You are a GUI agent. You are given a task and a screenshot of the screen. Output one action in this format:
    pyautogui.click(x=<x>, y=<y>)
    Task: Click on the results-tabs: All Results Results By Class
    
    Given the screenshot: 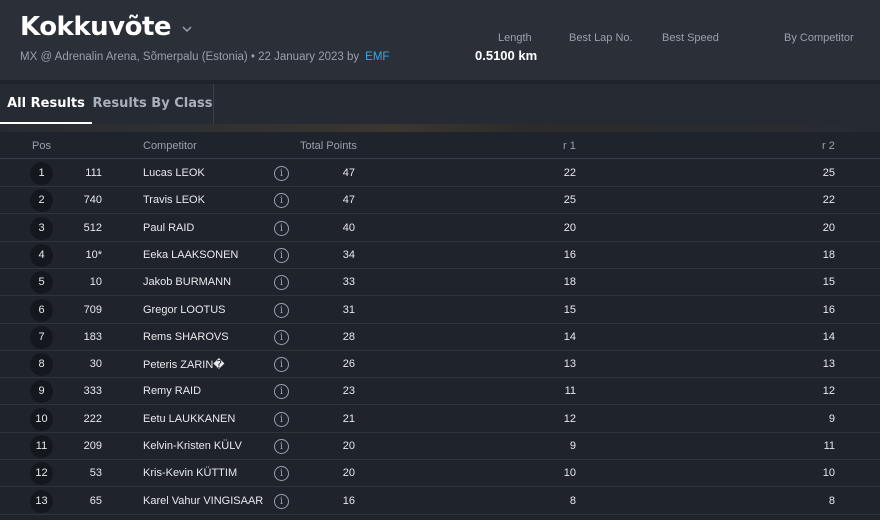 What is the action you would take?
    pyautogui.click(x=440, y=104)
    